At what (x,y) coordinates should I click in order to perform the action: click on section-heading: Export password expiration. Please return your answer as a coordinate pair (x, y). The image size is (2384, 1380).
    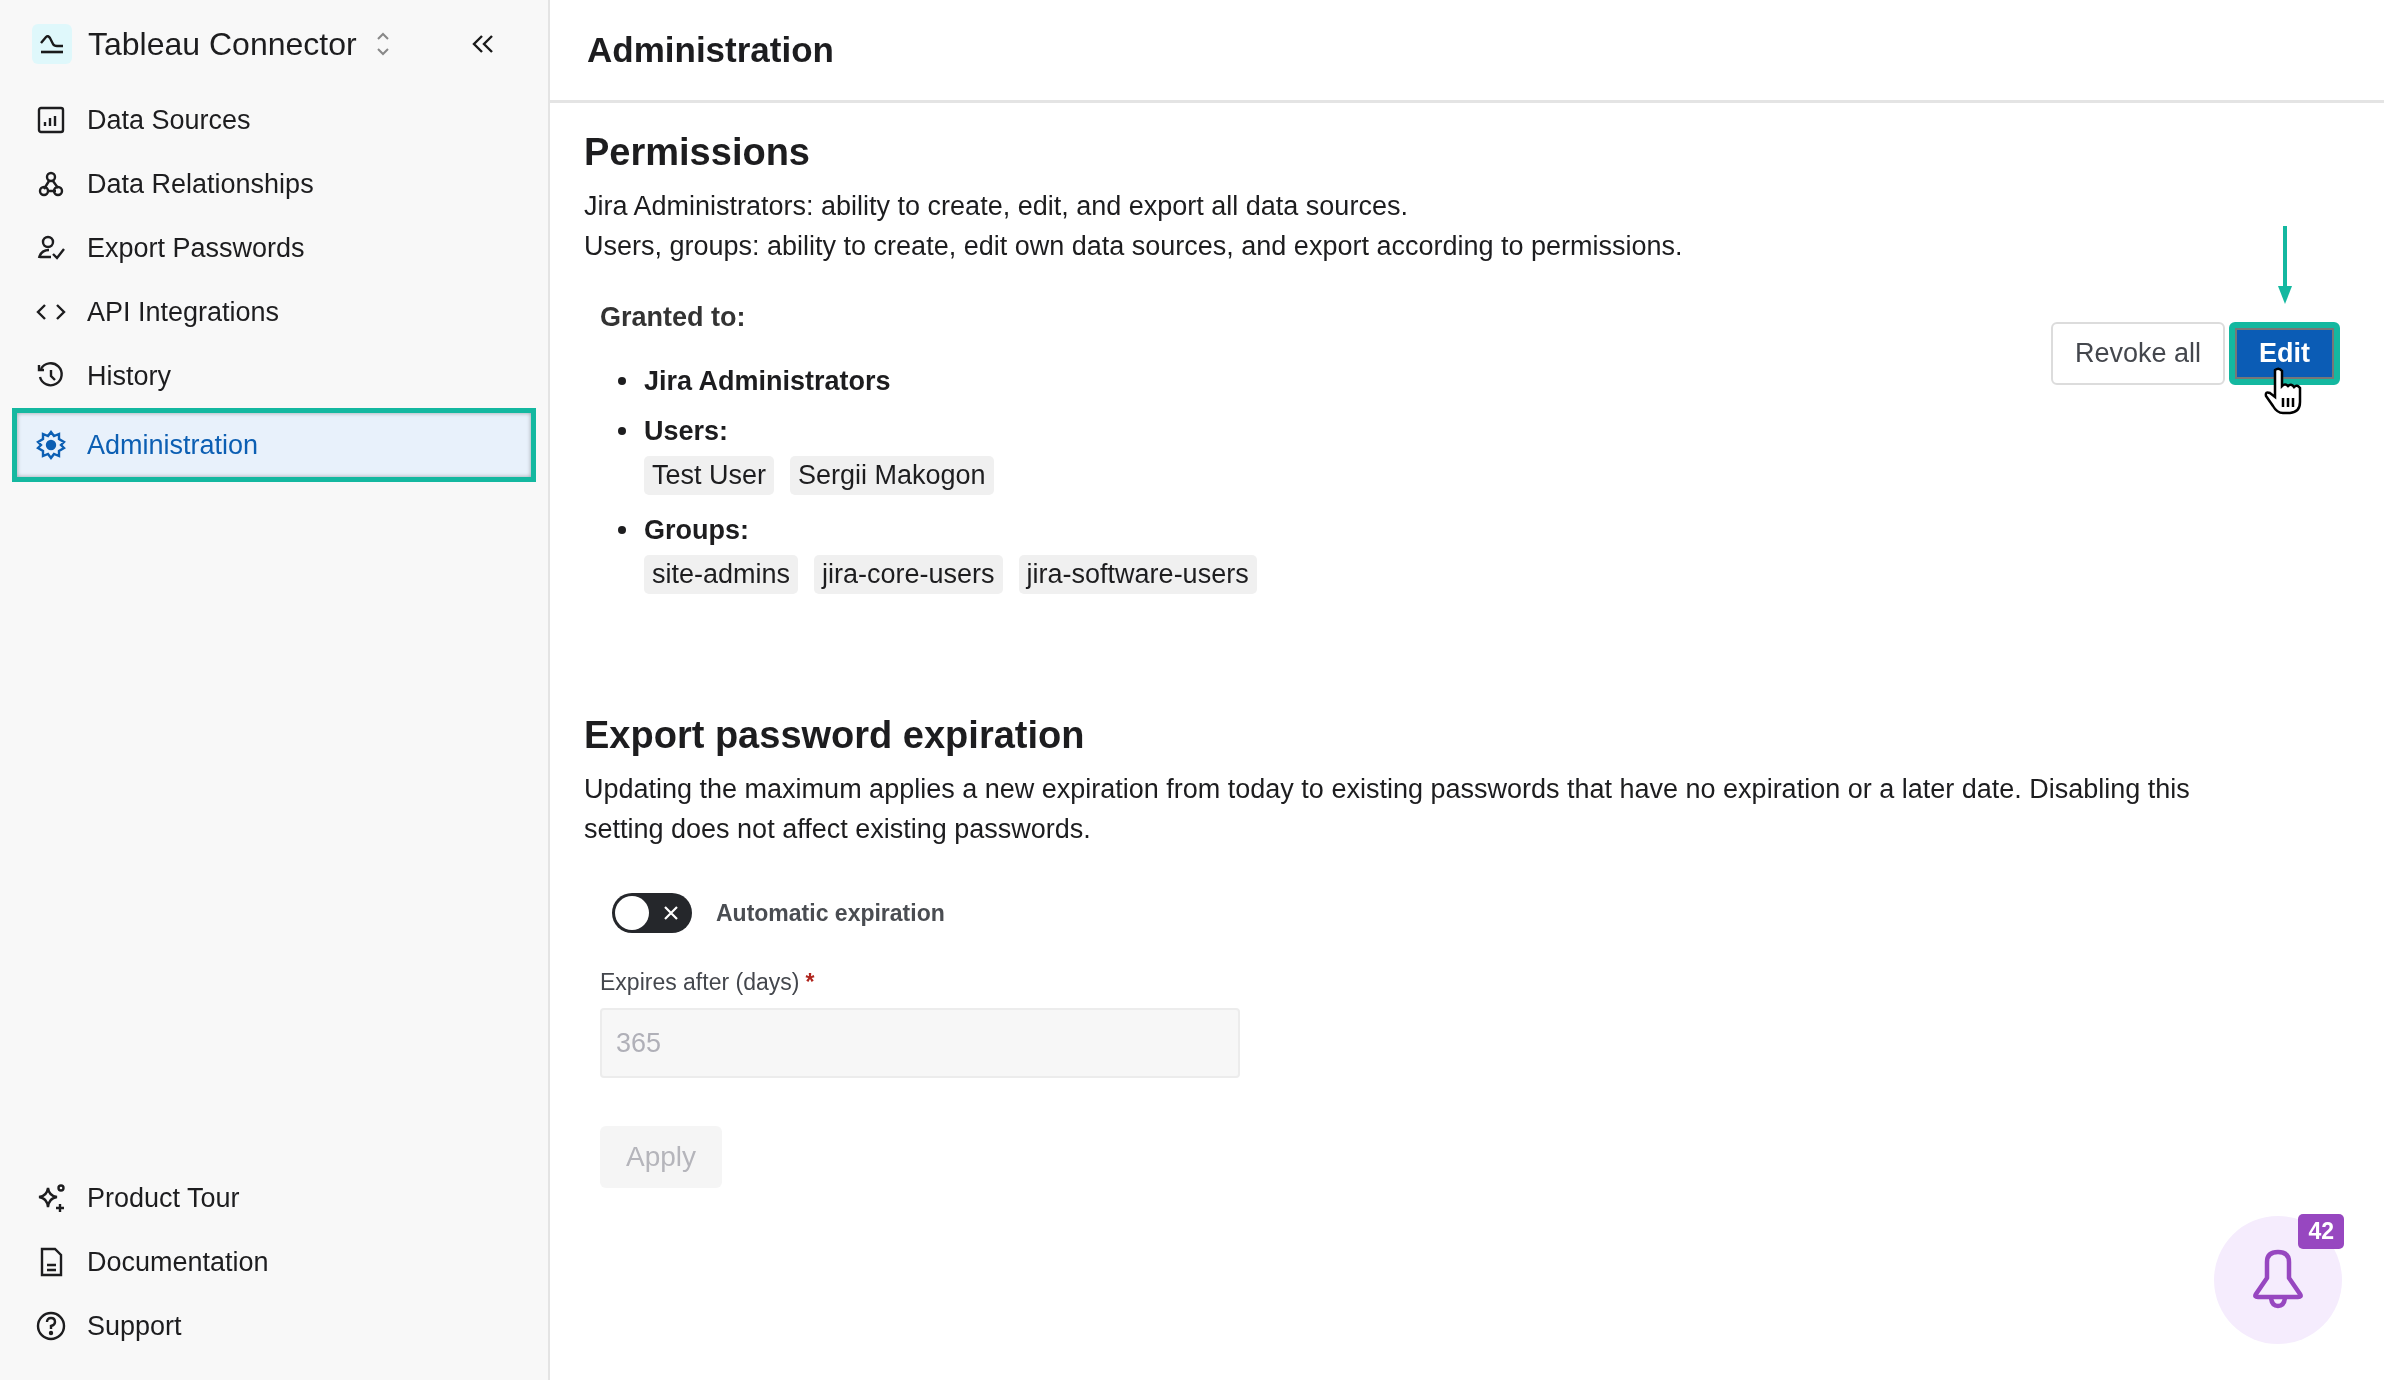
    Looking at the image, I should click on (835, 735).